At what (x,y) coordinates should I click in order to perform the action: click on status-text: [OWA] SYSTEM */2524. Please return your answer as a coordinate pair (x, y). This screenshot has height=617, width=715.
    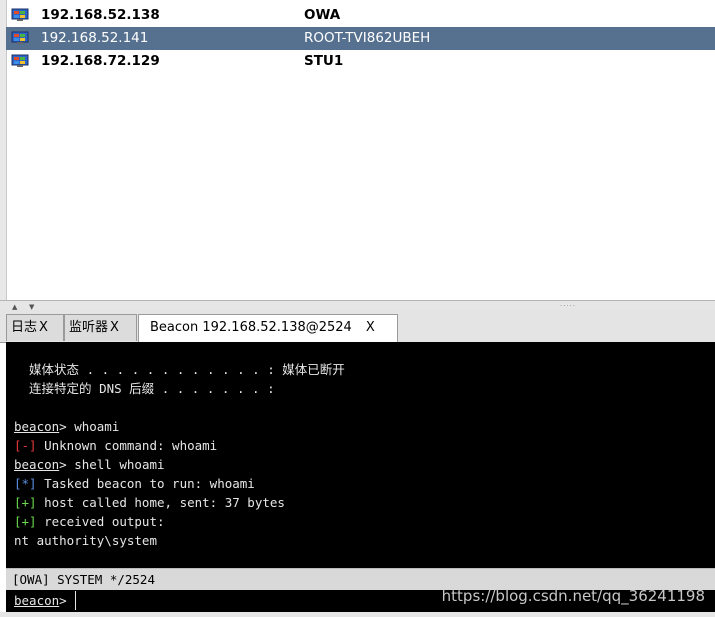
    Looking at the image, I should click on (83, 579).